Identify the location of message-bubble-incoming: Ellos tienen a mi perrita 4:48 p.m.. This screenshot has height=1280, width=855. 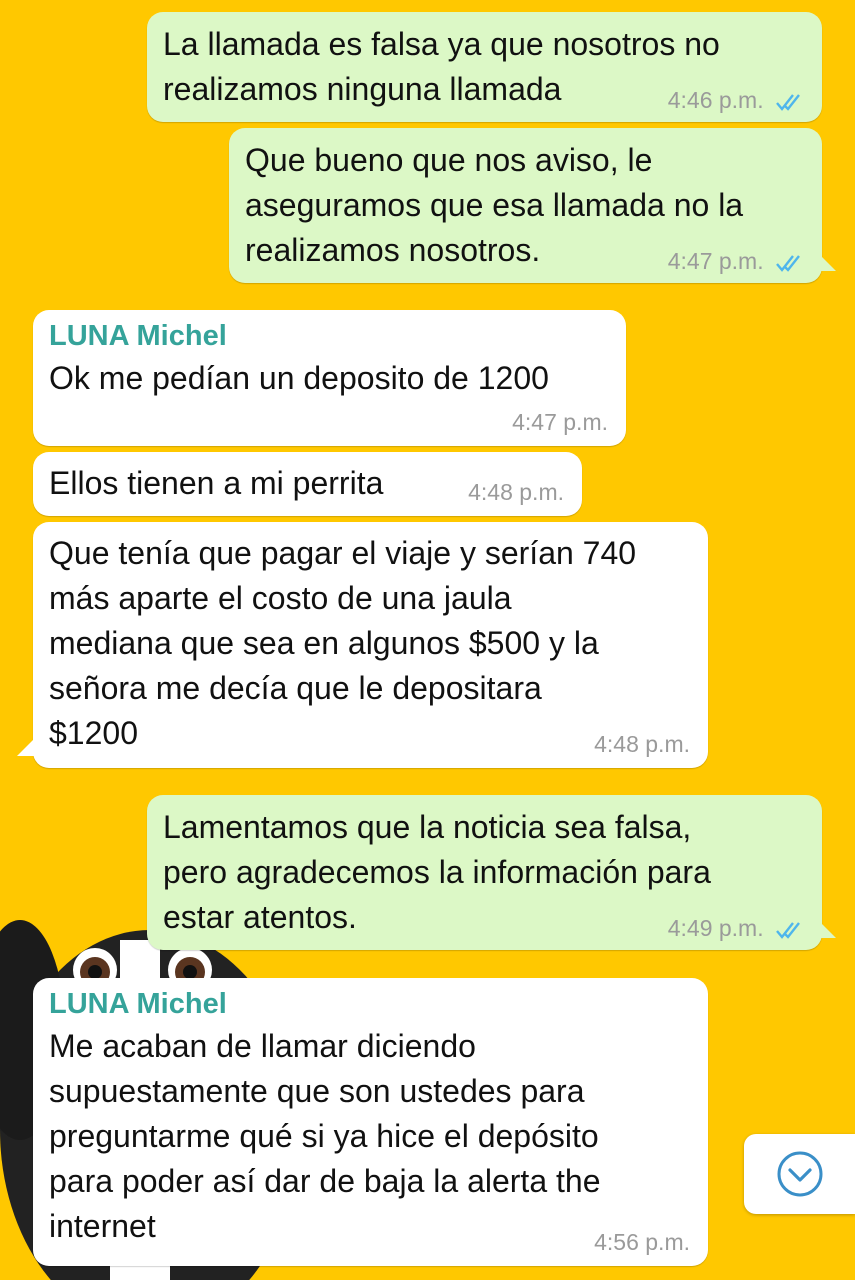
(307, 484).